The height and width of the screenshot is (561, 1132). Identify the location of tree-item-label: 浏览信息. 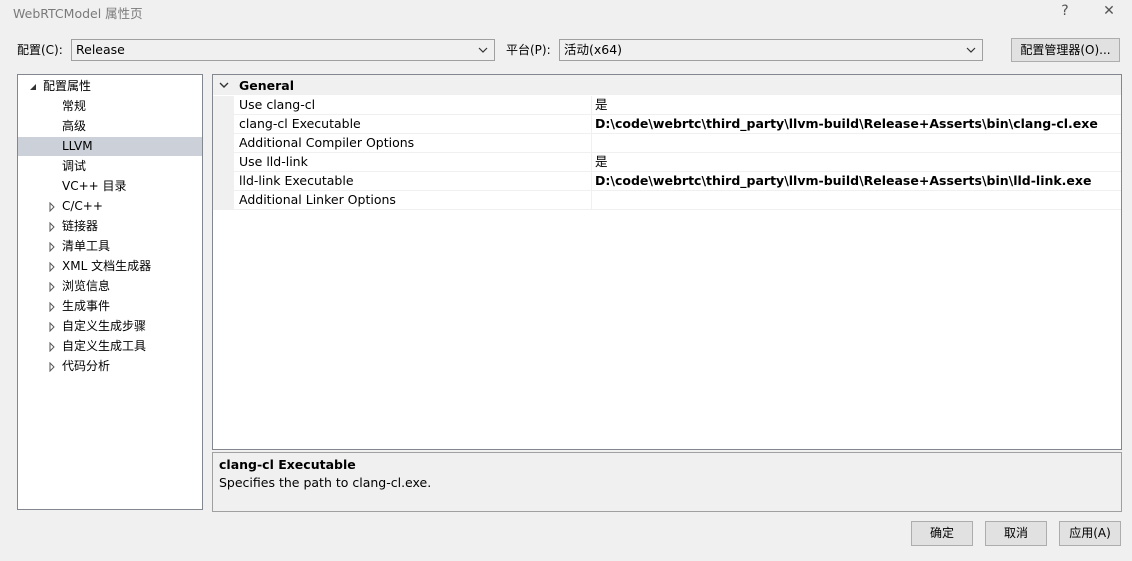
(86, 286).